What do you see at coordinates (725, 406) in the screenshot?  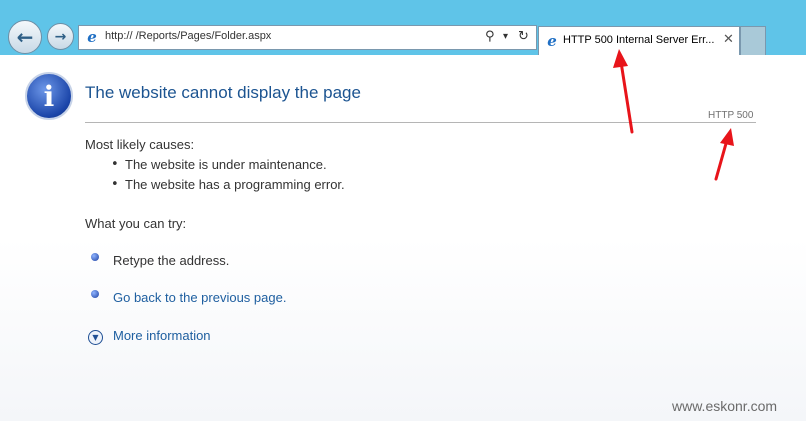 I see `watermark: www.eskonr.com` at bounding box center [725, 406].